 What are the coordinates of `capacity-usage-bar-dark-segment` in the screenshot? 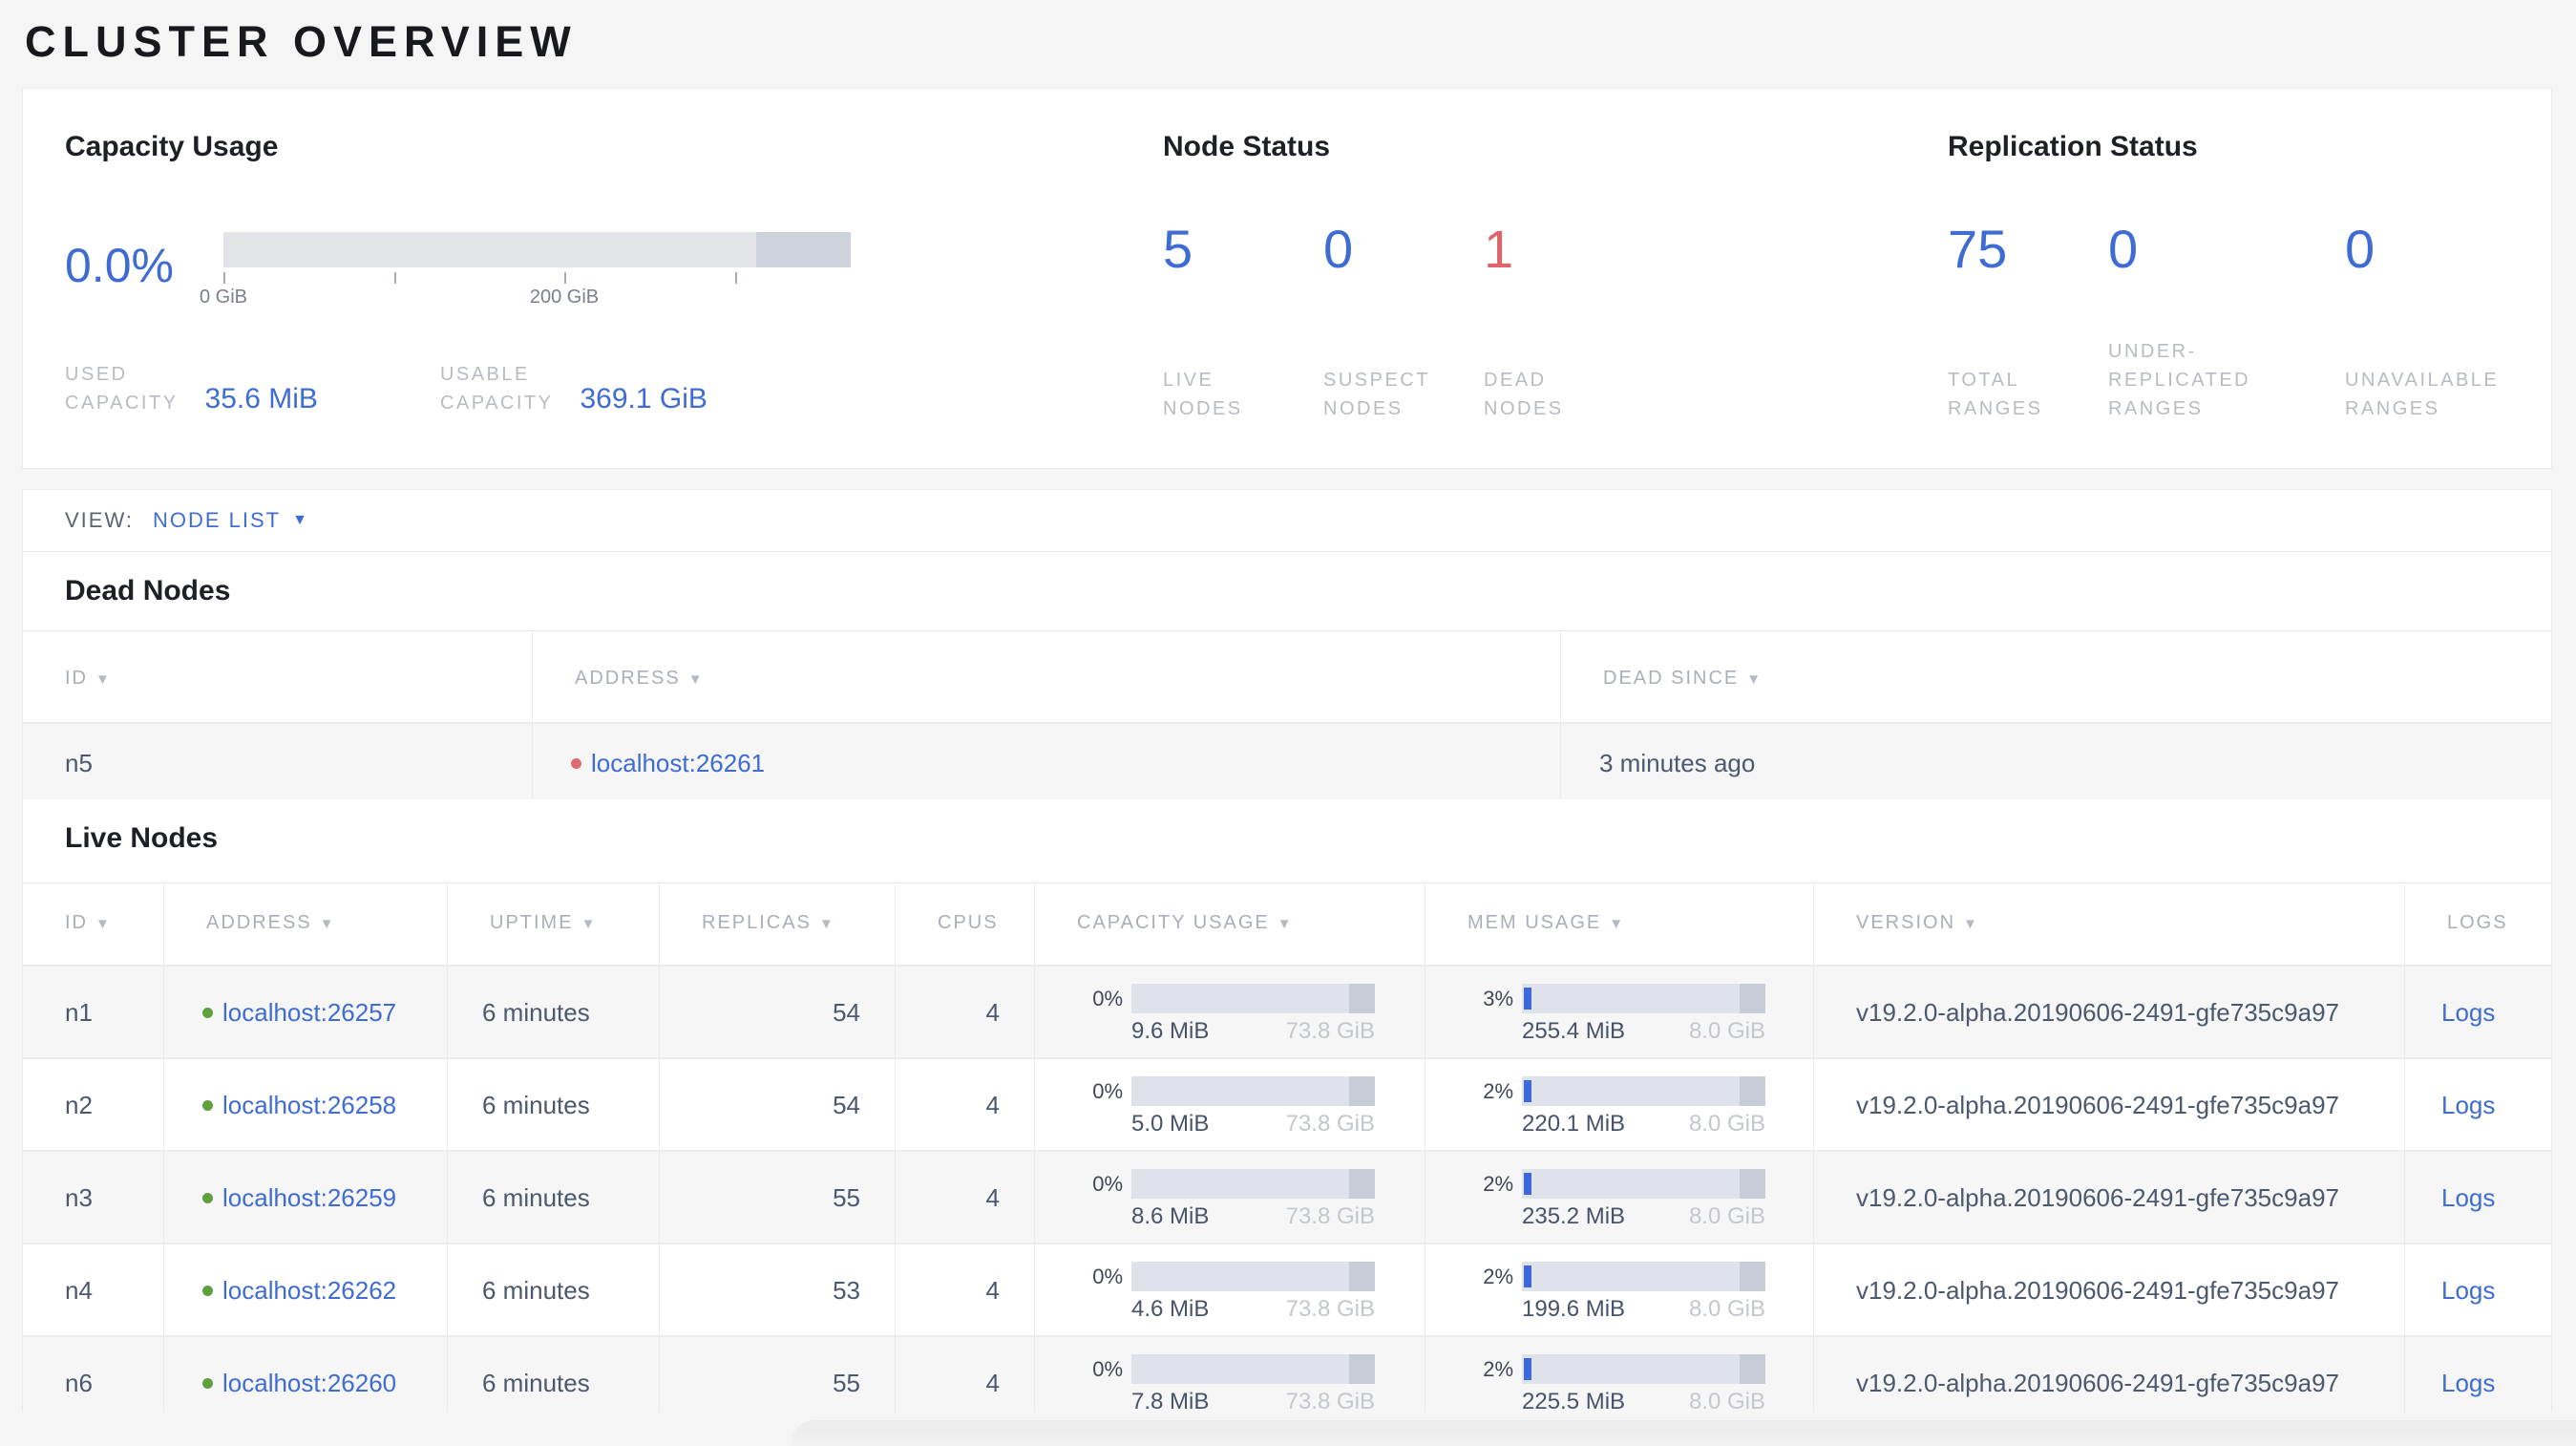 It's located at (1362, 1369).